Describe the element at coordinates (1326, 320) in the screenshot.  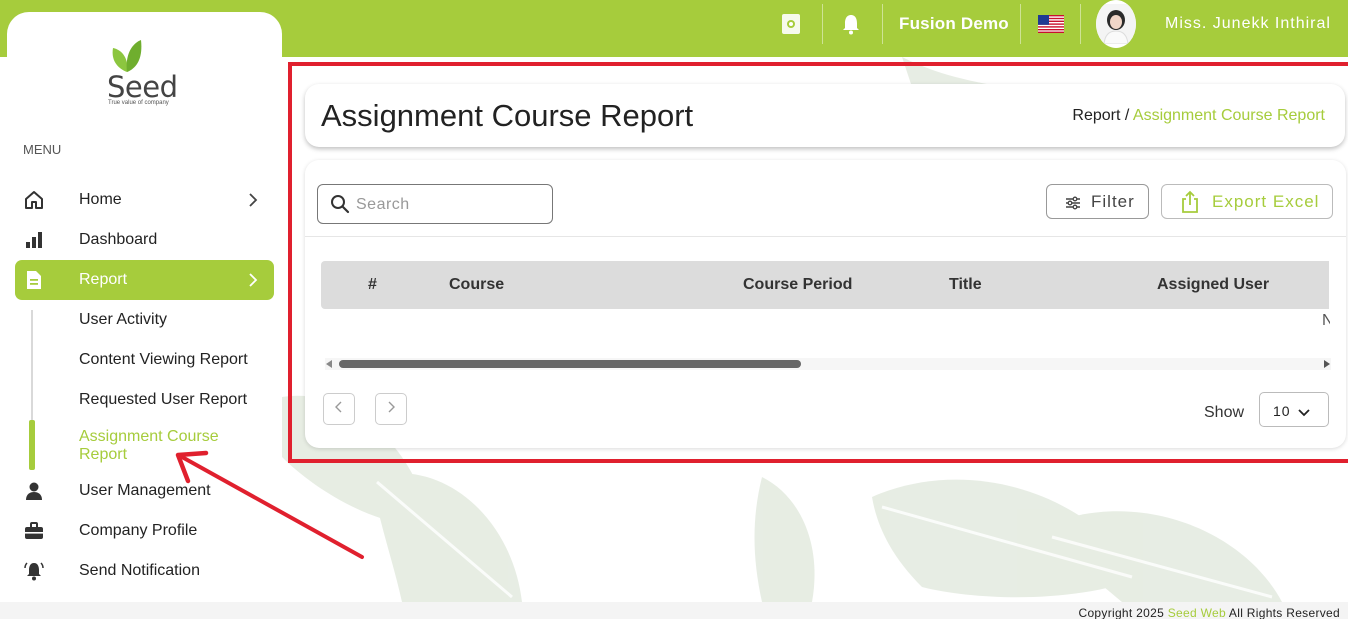
I see `table-empty-message: N` at that location.